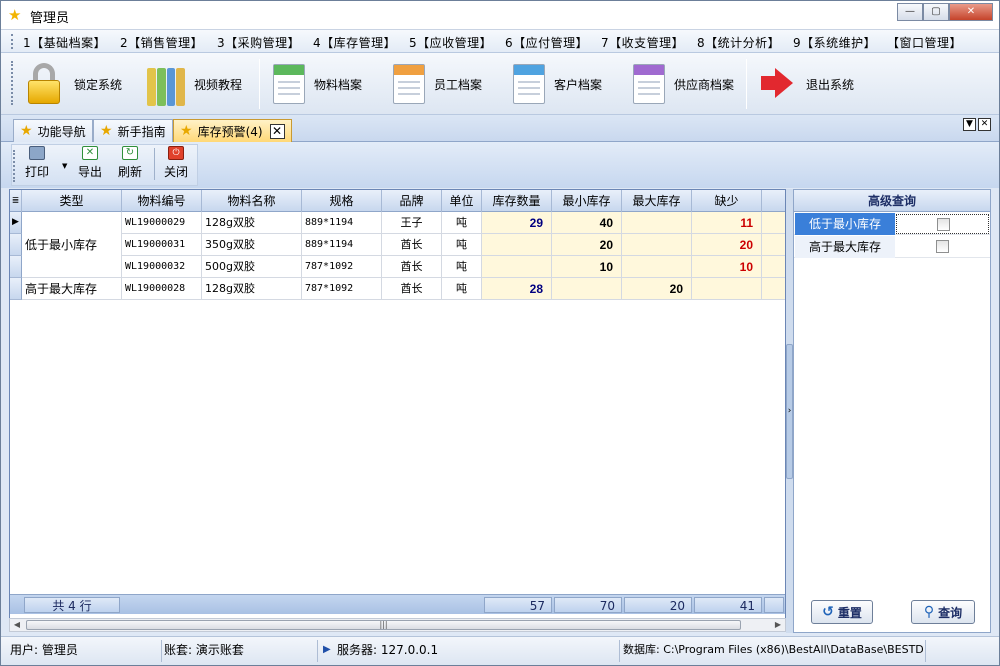  I want to click on cell-max: 20, so click(657, 289).